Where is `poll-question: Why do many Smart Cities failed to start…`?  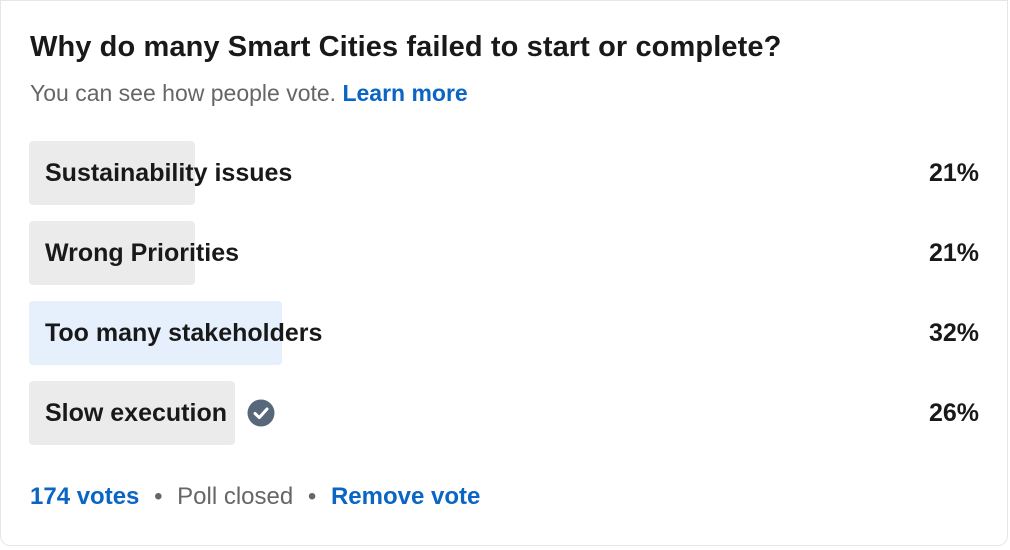
poll-question: Why do many Smart Cities failed to start… is located at coordinates (406, 47).